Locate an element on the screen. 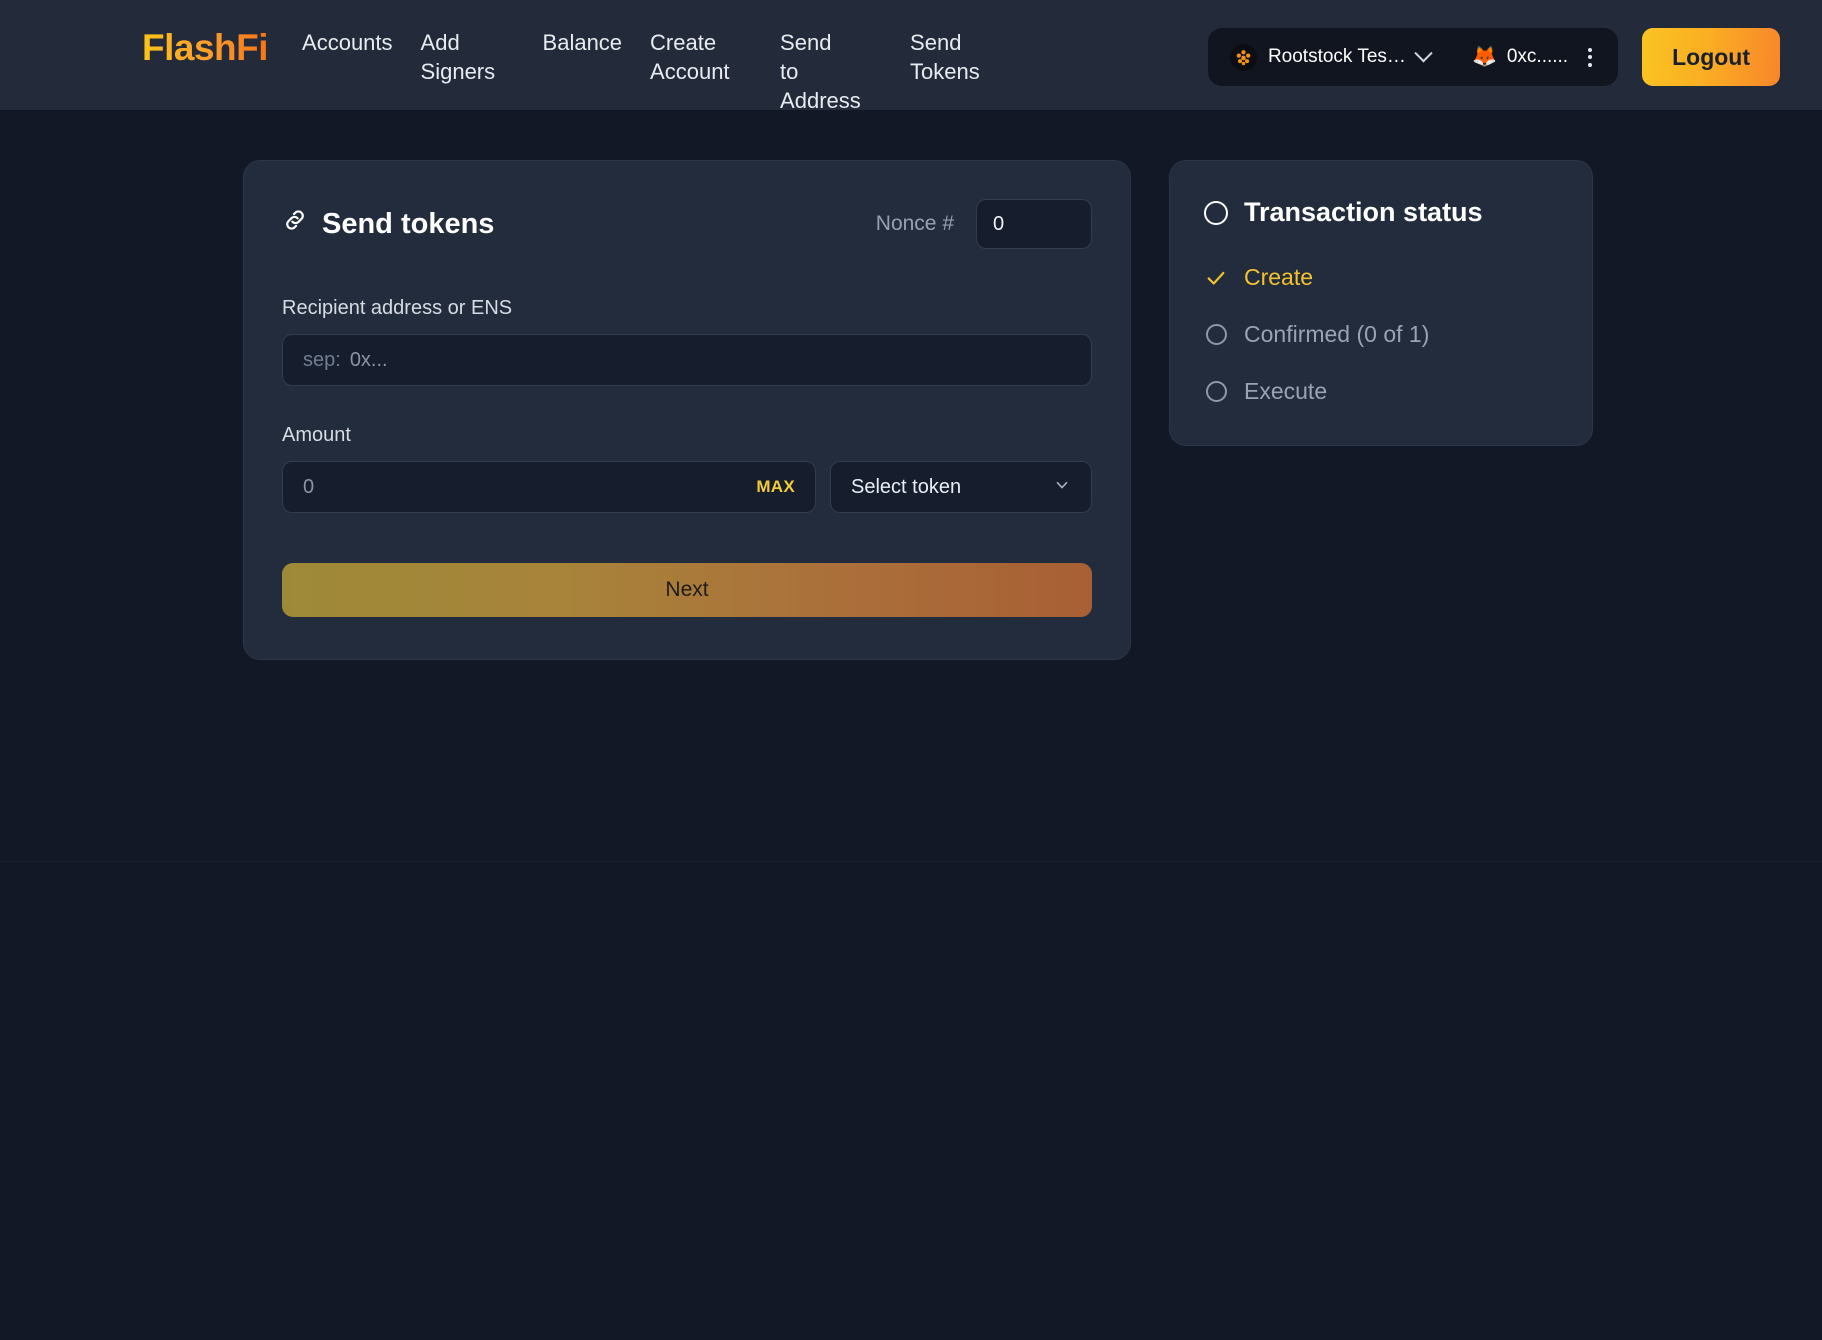  status-step-execute: Execute is located at coordinates (1381, 391).